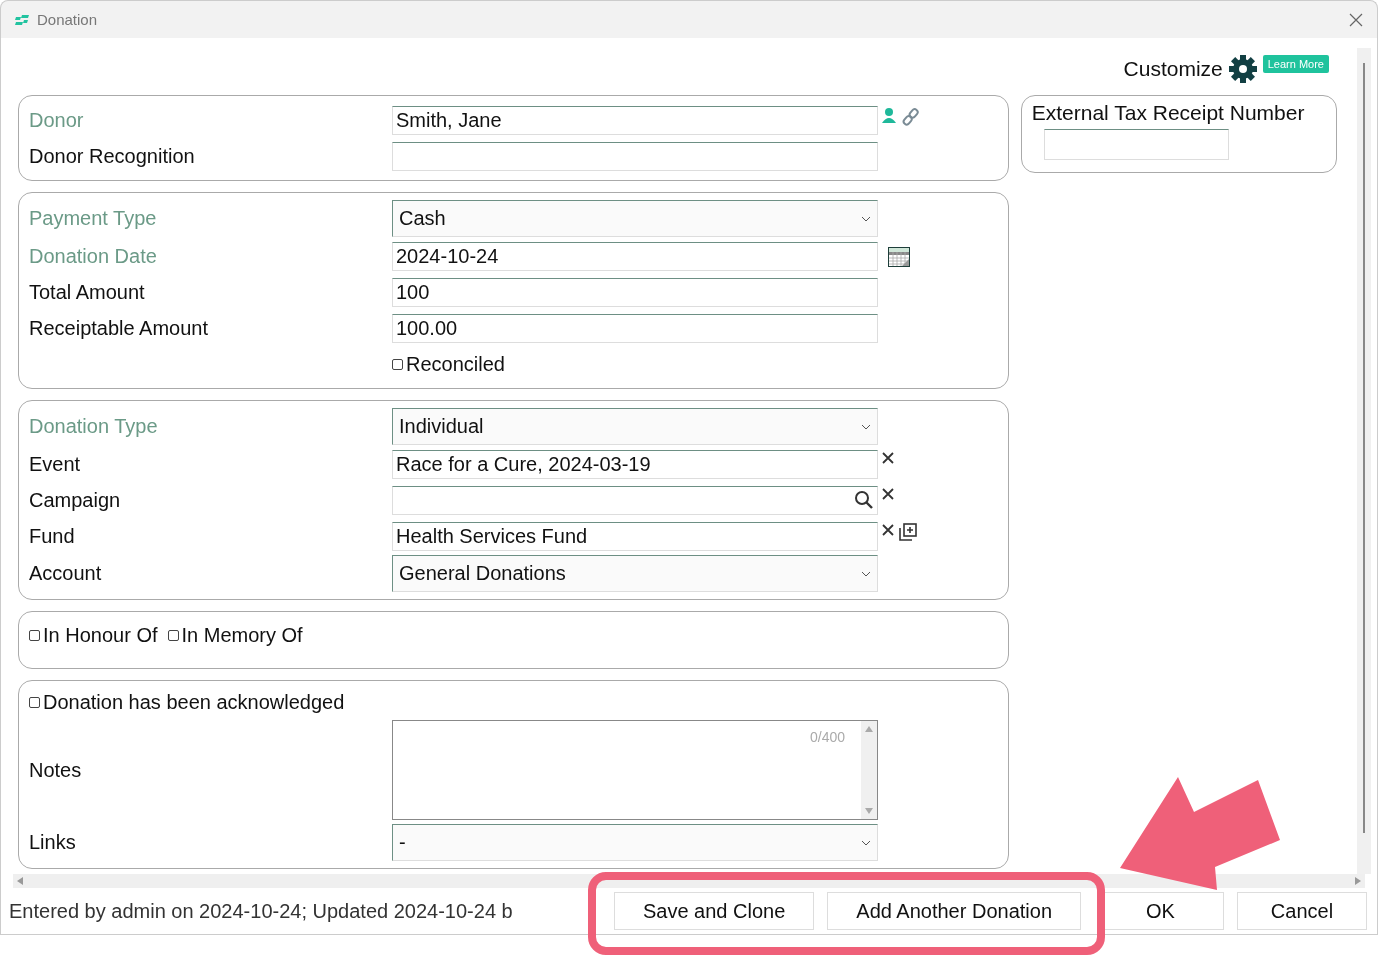  What do you see at coordinates (714, 911) in the screenshot?
I see `action-button: Save and Clone` at bounding box center [714, 911].